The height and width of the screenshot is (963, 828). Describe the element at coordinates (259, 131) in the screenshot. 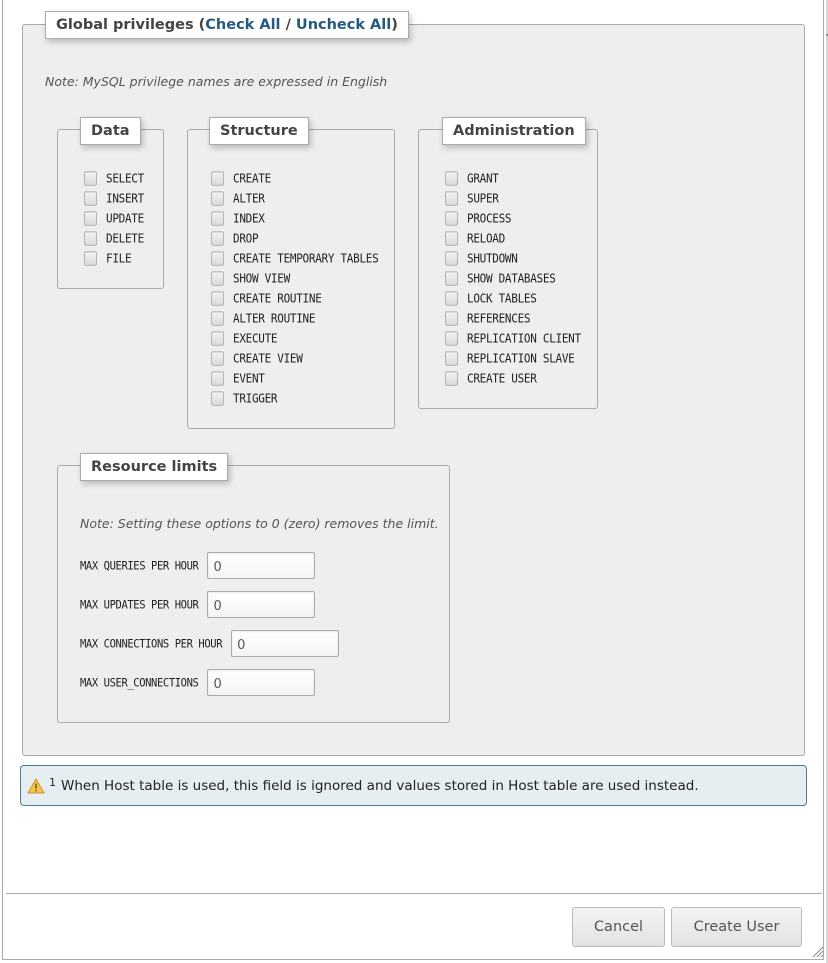

I see `structure-legend: Structure` at that location.